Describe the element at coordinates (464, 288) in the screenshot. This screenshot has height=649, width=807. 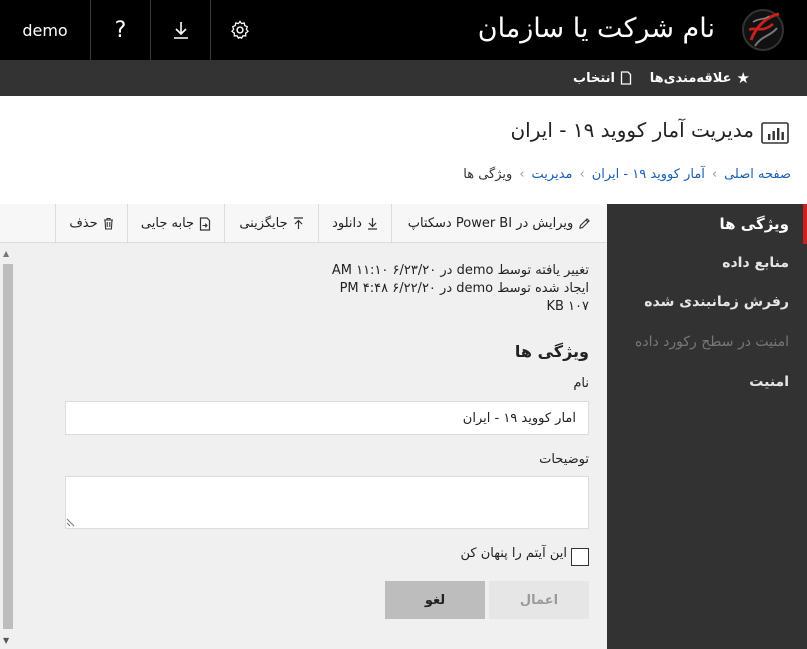
I see `created-info: ایجاد شده توسط demo در ۶/۲۲/۲۰ ۴:۴۸ PM` at that location.